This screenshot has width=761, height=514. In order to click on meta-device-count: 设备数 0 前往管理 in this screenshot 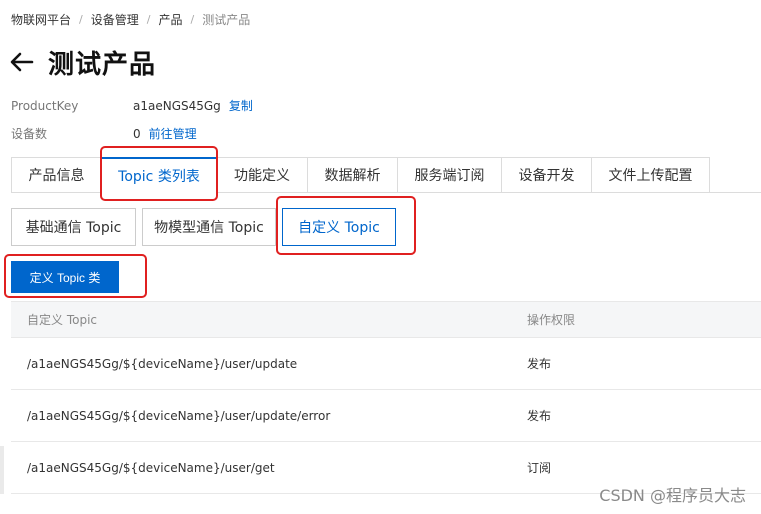, I will do `click(104, 133)`.